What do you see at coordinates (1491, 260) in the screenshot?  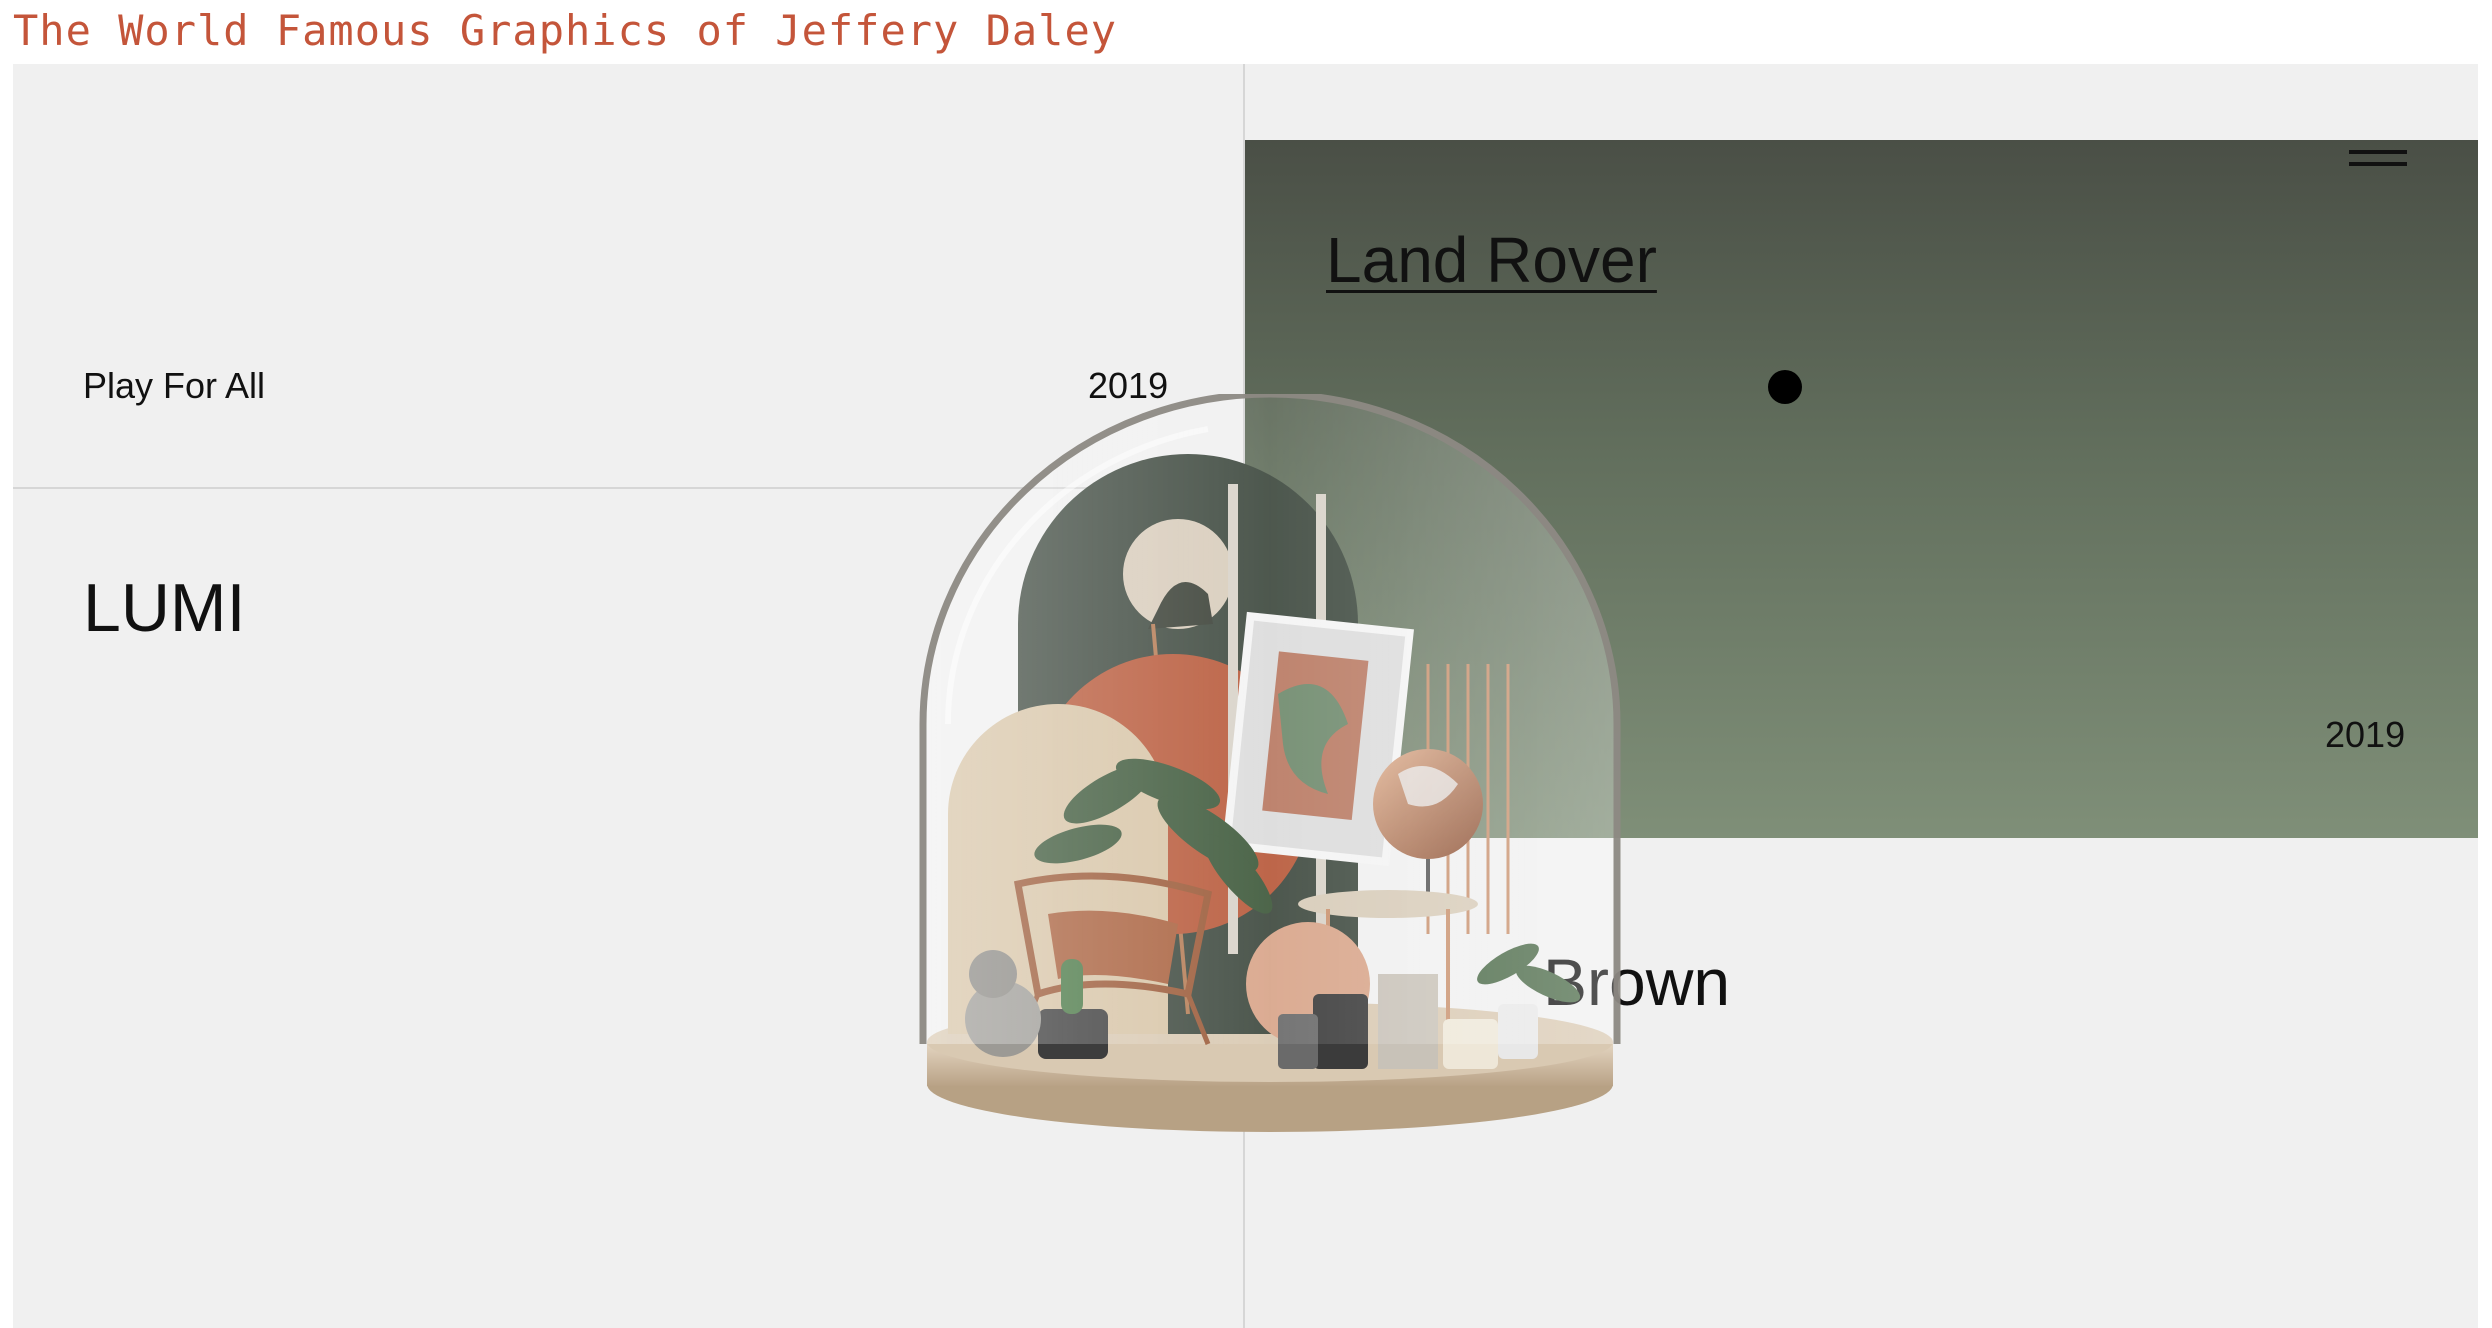 I see `project-land-rover-link: Land Rover` at bounding box center [1491, 260].